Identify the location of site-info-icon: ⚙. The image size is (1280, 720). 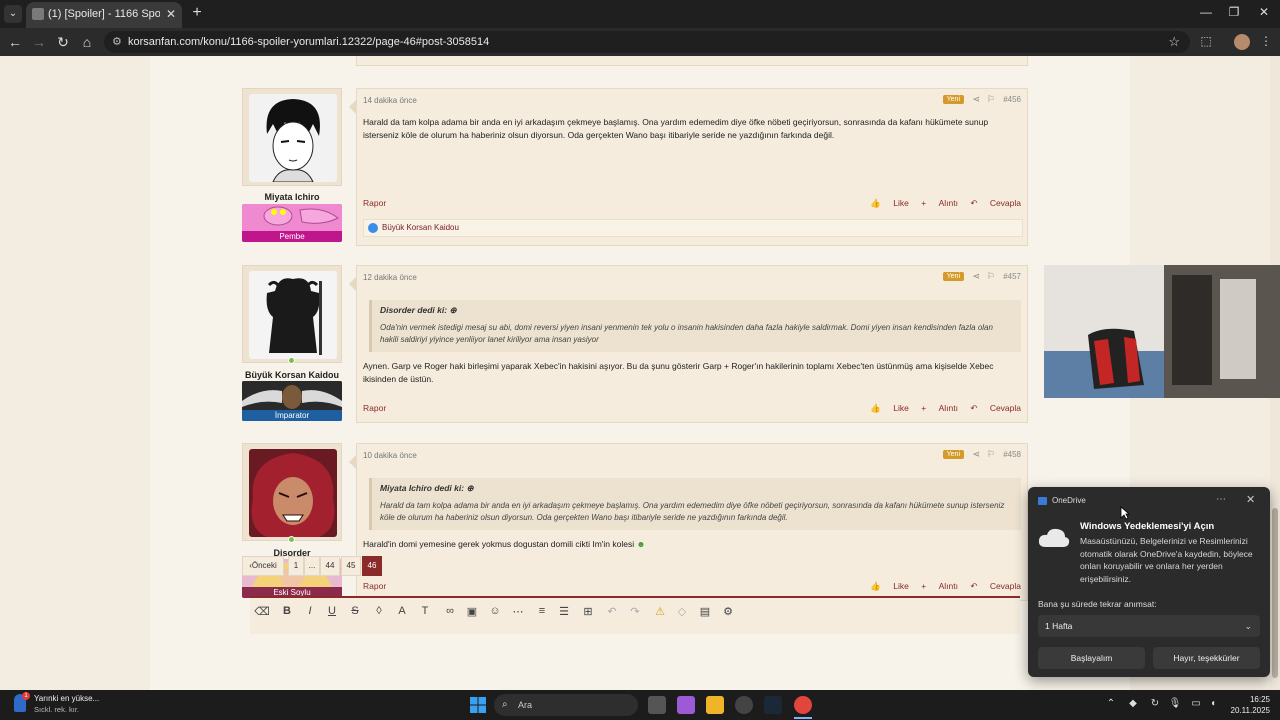
(117, 42).